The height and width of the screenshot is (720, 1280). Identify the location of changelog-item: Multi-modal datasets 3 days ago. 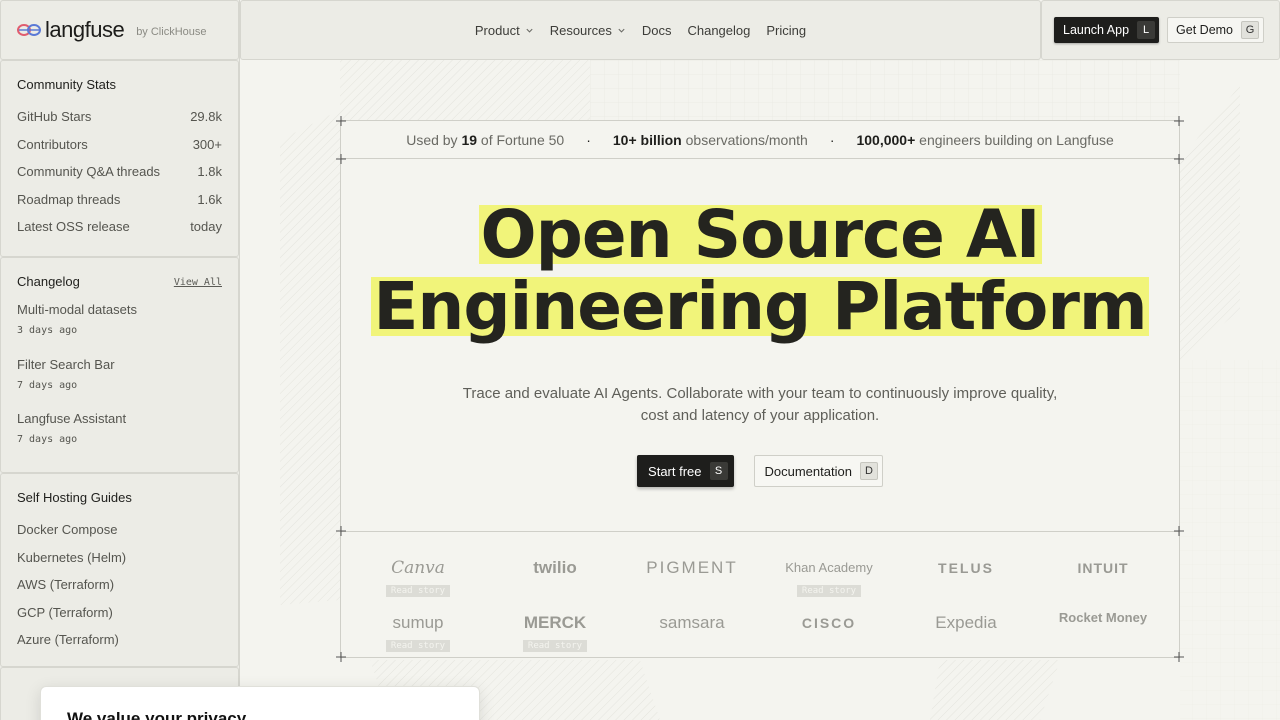
(119, 327).